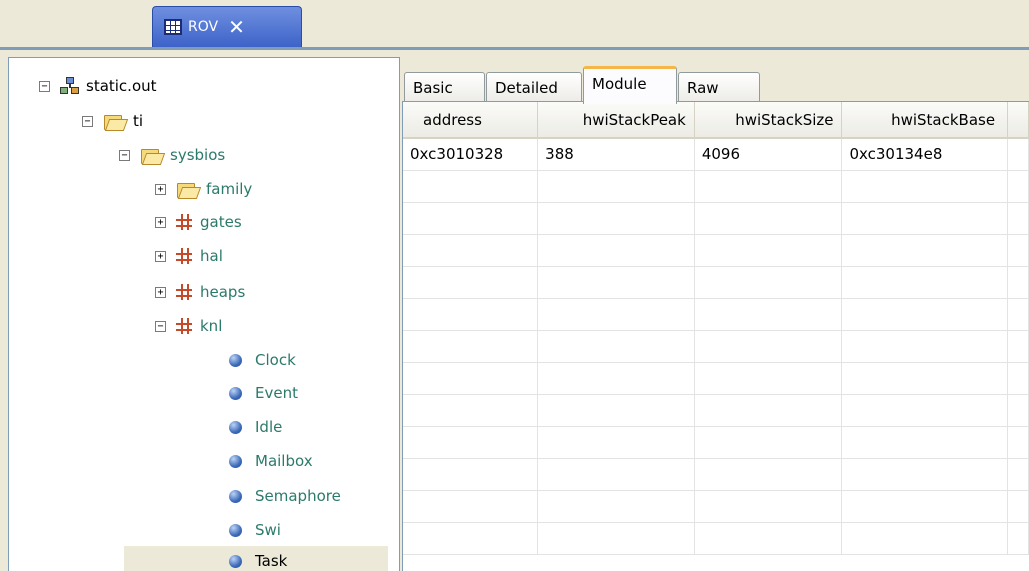  What do you see at coordinates (98, 86) in the screenshot?
I see `tree-node-static-out: − static.out` at bounding box center [98, 86].